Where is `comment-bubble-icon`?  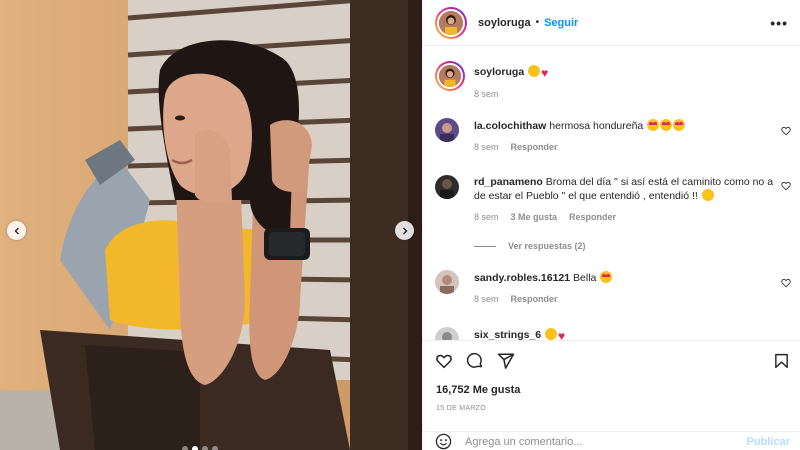 comment-bubble-icon is located at coordinates (475, 361).